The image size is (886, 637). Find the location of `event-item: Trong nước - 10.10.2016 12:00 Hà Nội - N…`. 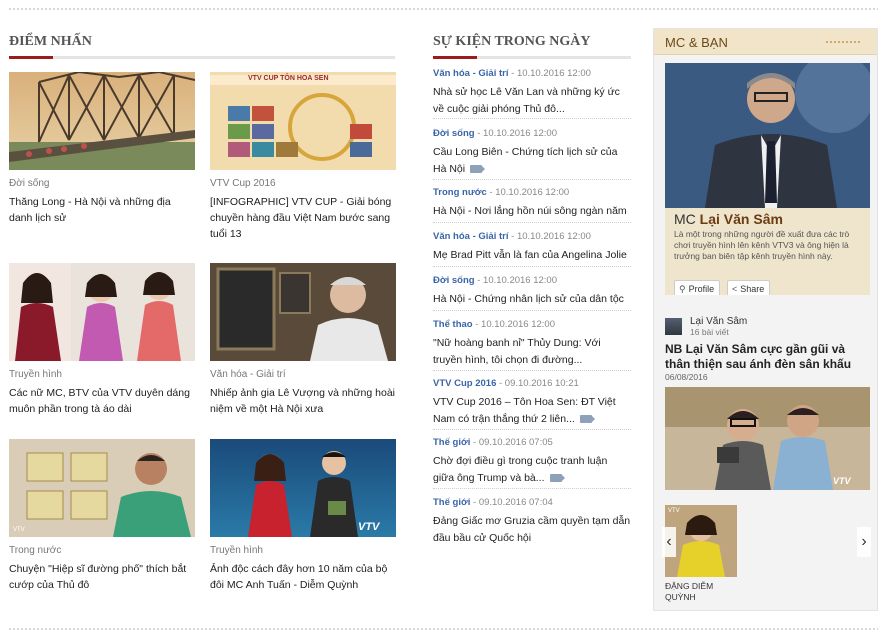

event-item: Trong nước - 10.10.2016 12:00 Hà Nội - N… is located at coordinates (532, 203).